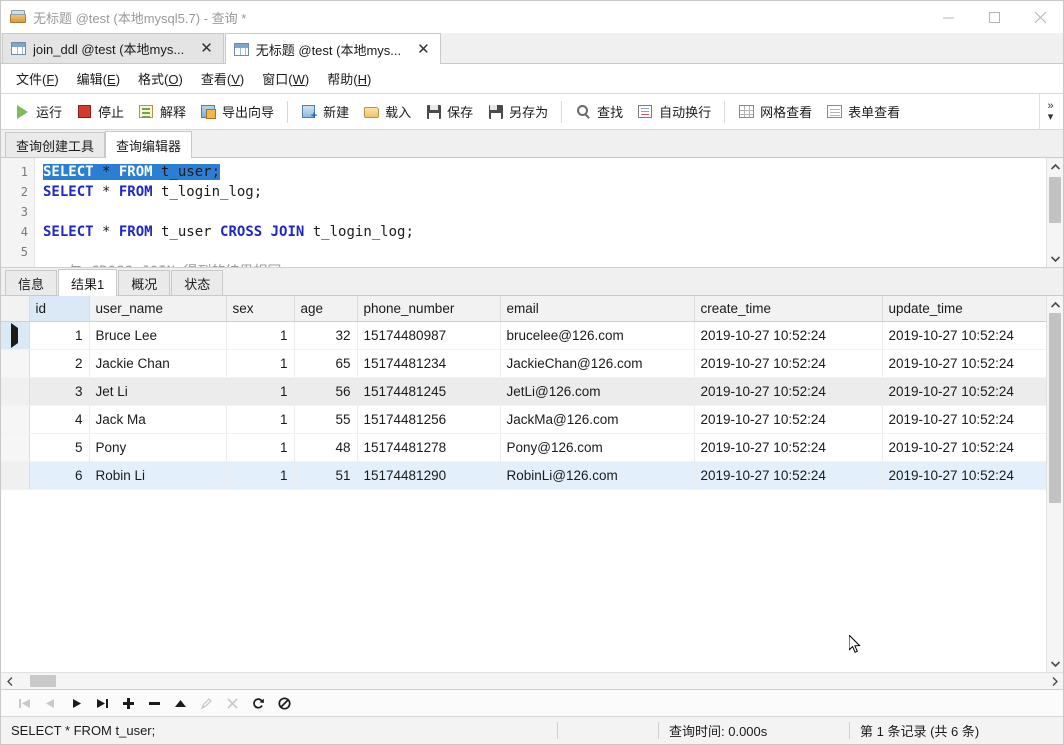 Image resolution: width=1064 pixels, height=745 pixels. I want to click on apply-change-icon, so click(180, 703).